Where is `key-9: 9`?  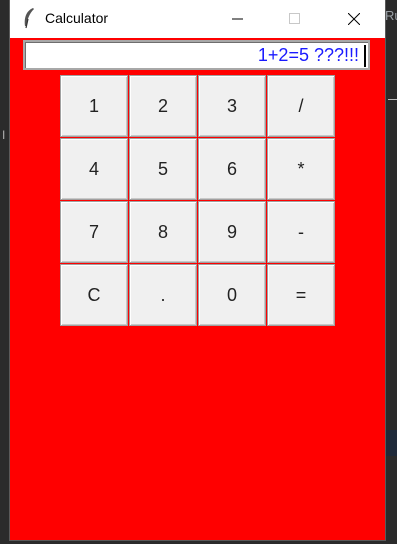 key-9: 9 is located at coordinates (232, 232).